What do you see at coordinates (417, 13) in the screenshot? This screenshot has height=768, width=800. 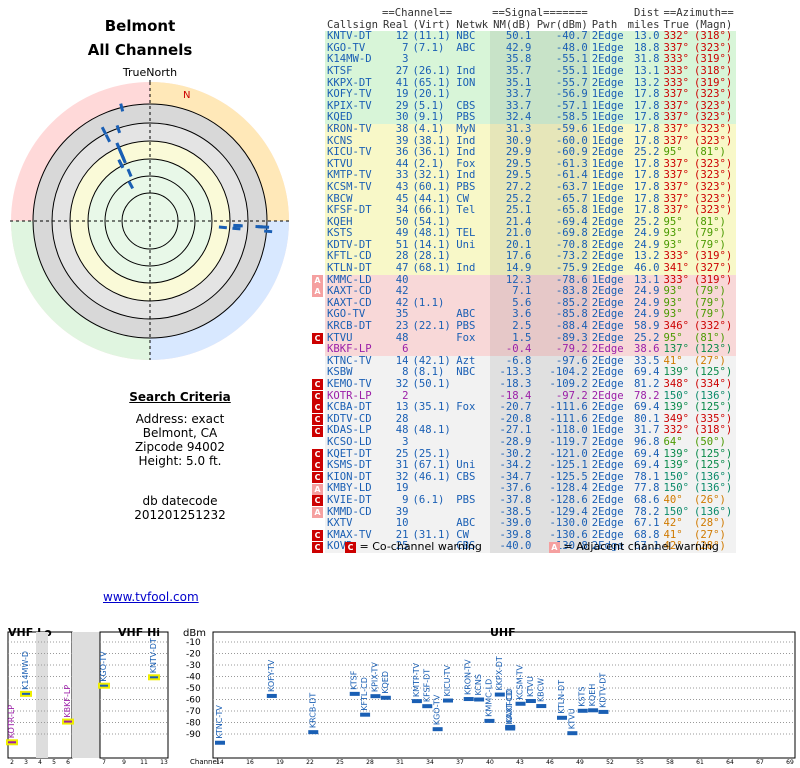 I see `channel-group-header: ==Channel==` at bounding box center [417, 13].